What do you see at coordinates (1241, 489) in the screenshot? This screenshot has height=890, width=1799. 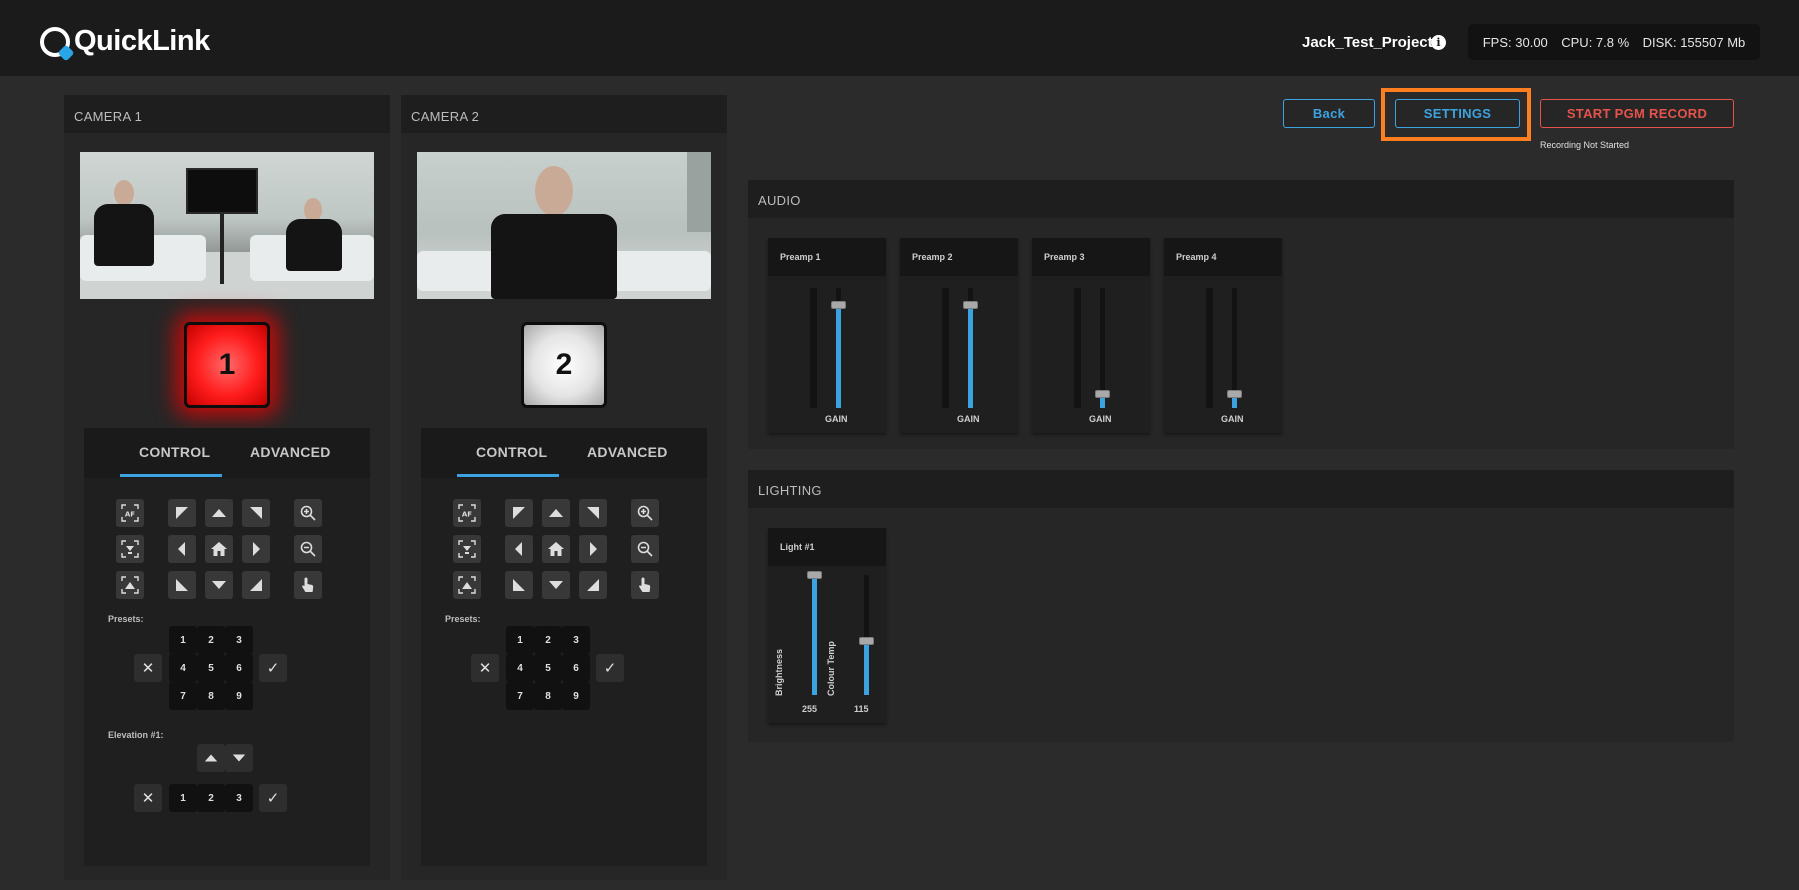 I see `lighting-title: LIGHTING` at bounding box center [1241, 489].